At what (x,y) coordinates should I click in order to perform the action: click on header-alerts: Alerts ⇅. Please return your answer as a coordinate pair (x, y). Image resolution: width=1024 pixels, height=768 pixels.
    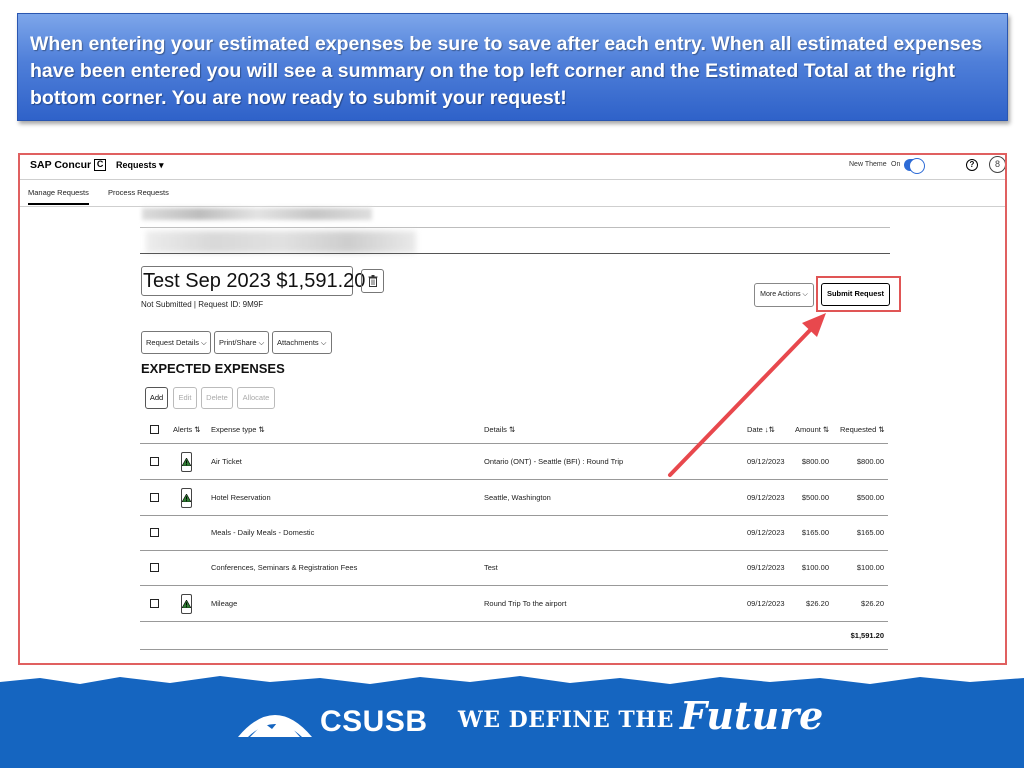
    Looking at the image, I should click on (187, 429).